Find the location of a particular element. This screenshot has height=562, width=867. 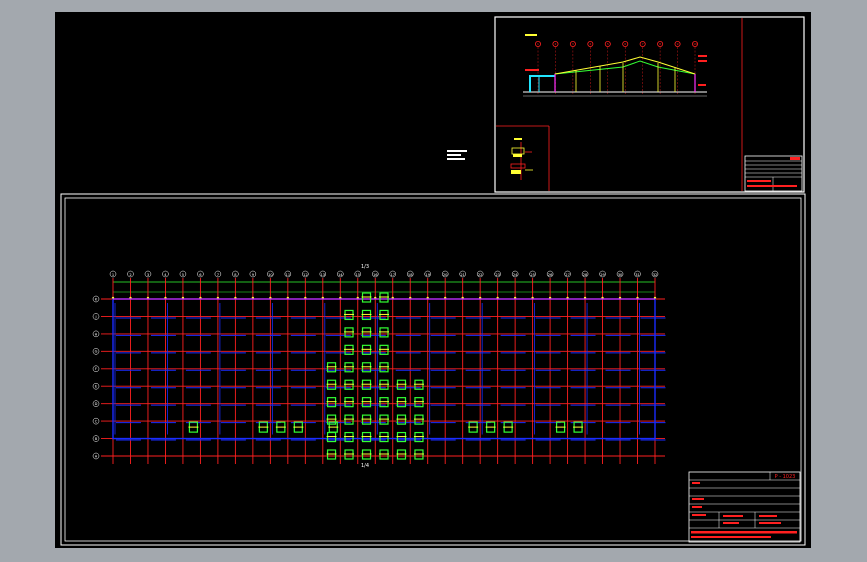

grid-label-col-16: 16 is located at coordinates (375, 275).